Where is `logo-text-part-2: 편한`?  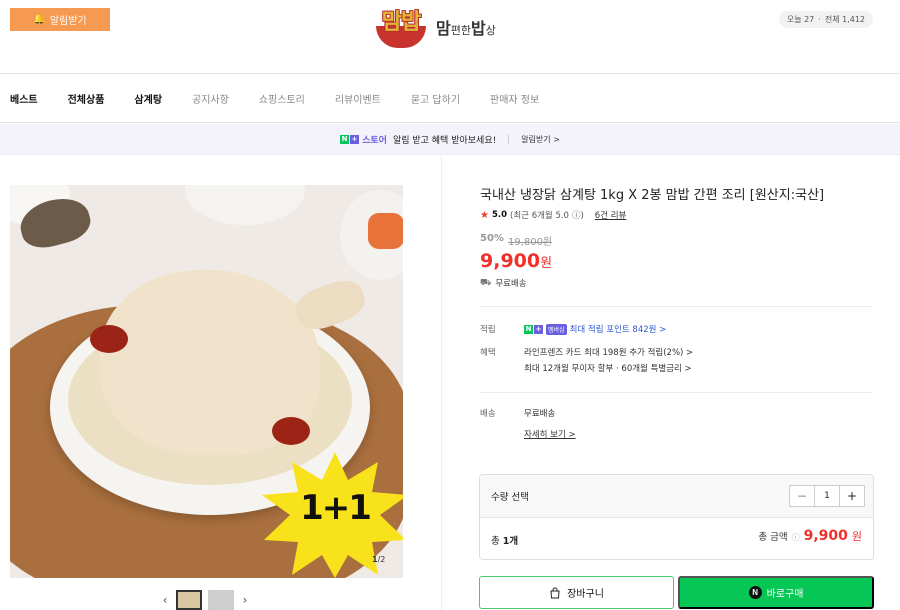
logo-text-part-2: 편한 is located at coordinates (460, 30).